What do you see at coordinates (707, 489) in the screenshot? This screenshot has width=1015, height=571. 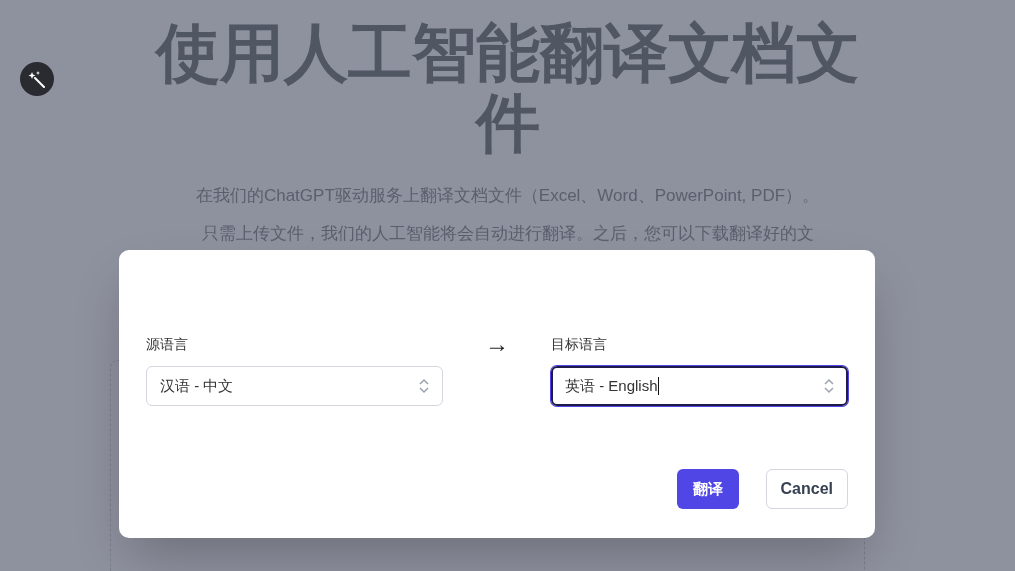 I see `translate-button: 翻译` at bounding box center [707, 489].